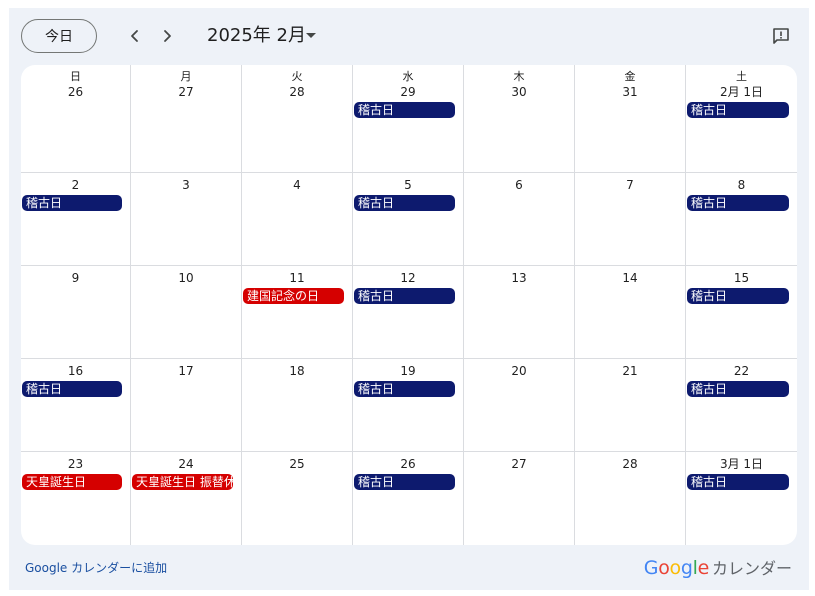 The width and height of the screenshot is (815, 596). Describe the element at coordinates (630, 498) in the screenshot. I see `day-cell: 28` at that location.